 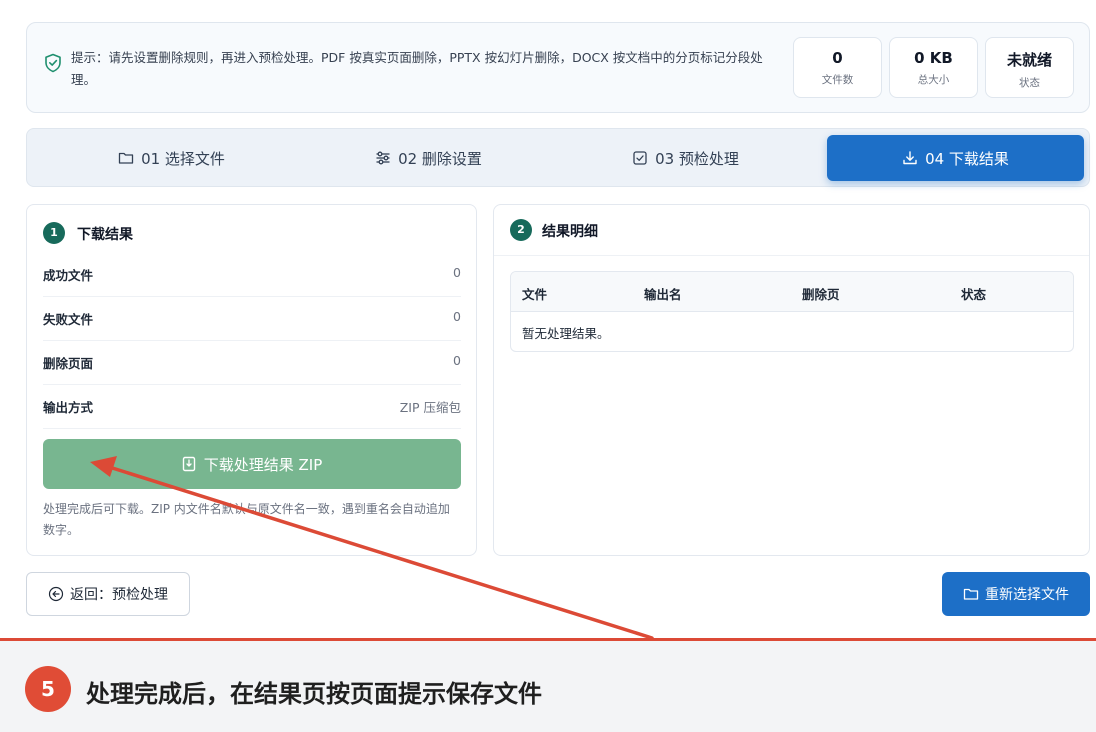 What do you see at coordinates (837, 67) in the screenshot?
I see `stat-file-count: 0 文件数` at bounding box center [837, 67].